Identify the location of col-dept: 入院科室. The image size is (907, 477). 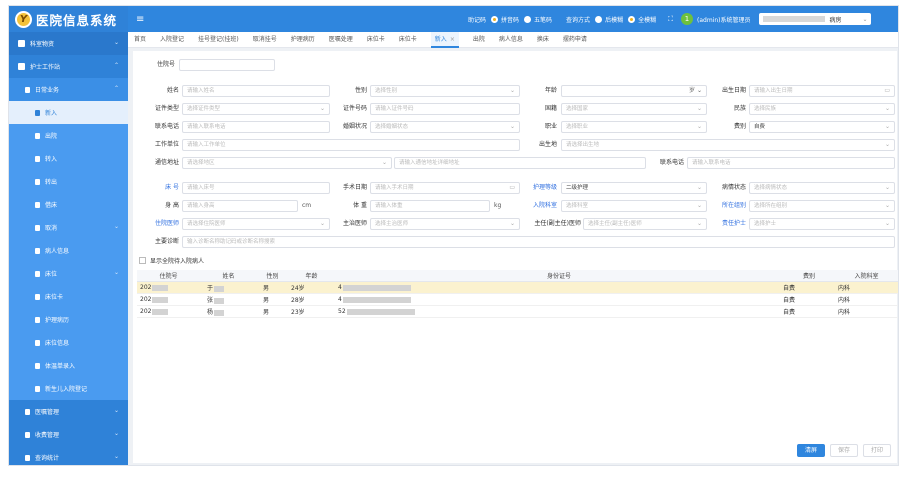
(865, 275).